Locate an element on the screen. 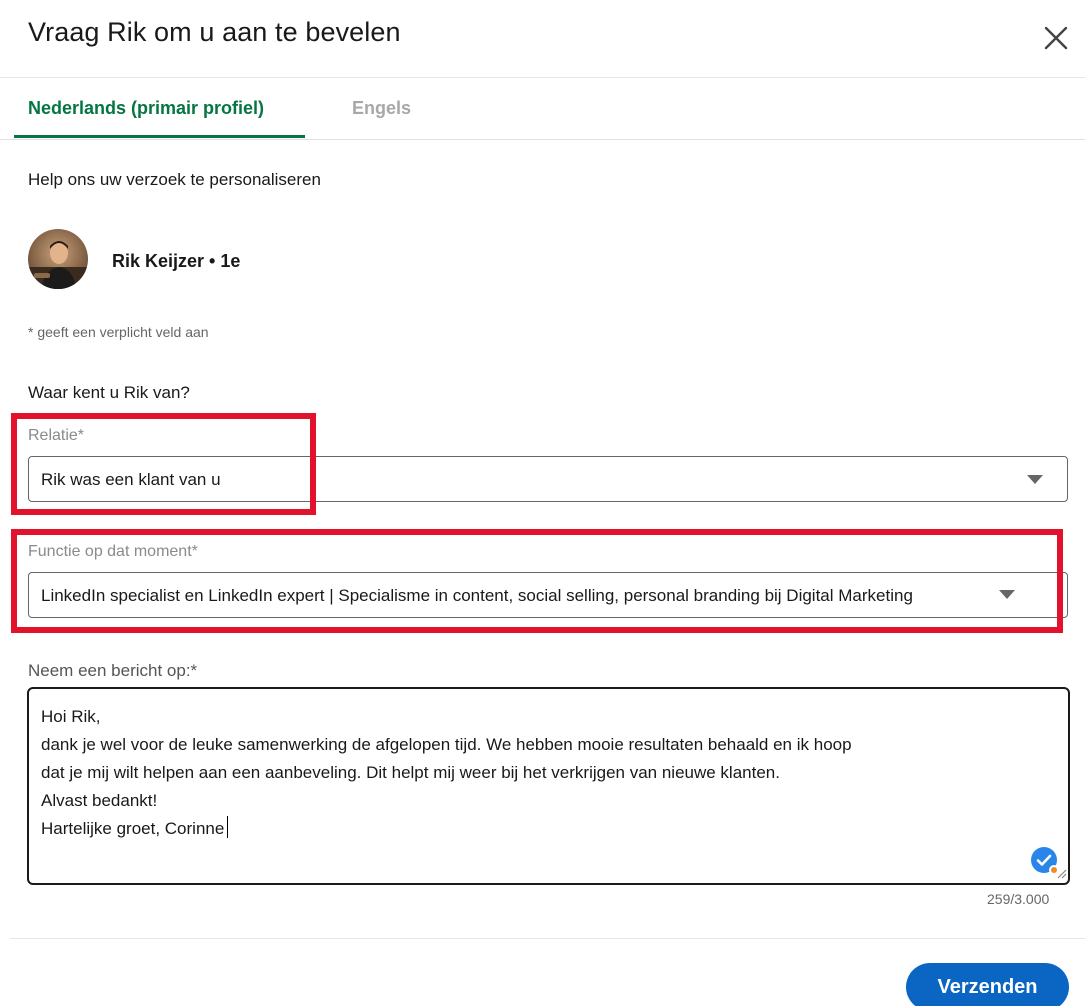  dialog-title: Vraag Rik om u aan te bevelen is located at coordinates (214, 32).